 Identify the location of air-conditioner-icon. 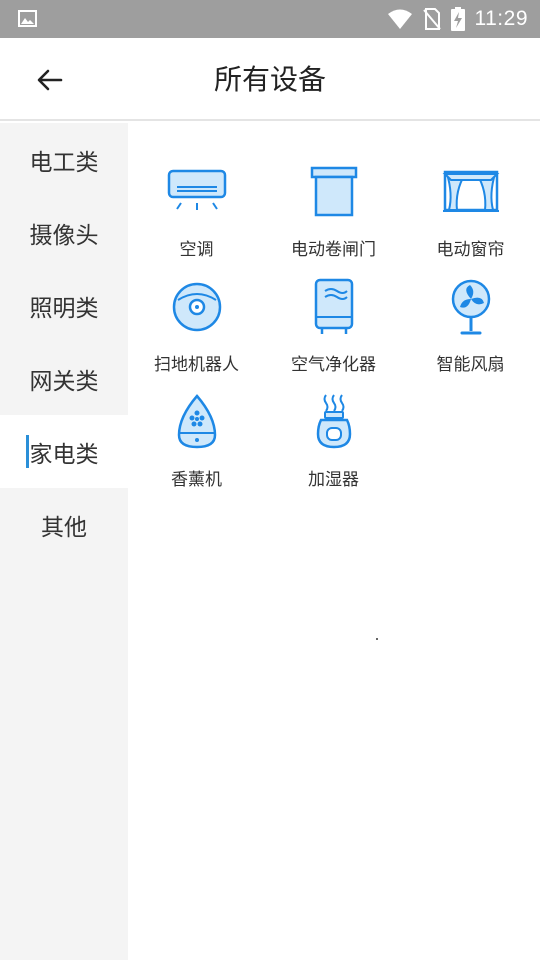
(197, 192).